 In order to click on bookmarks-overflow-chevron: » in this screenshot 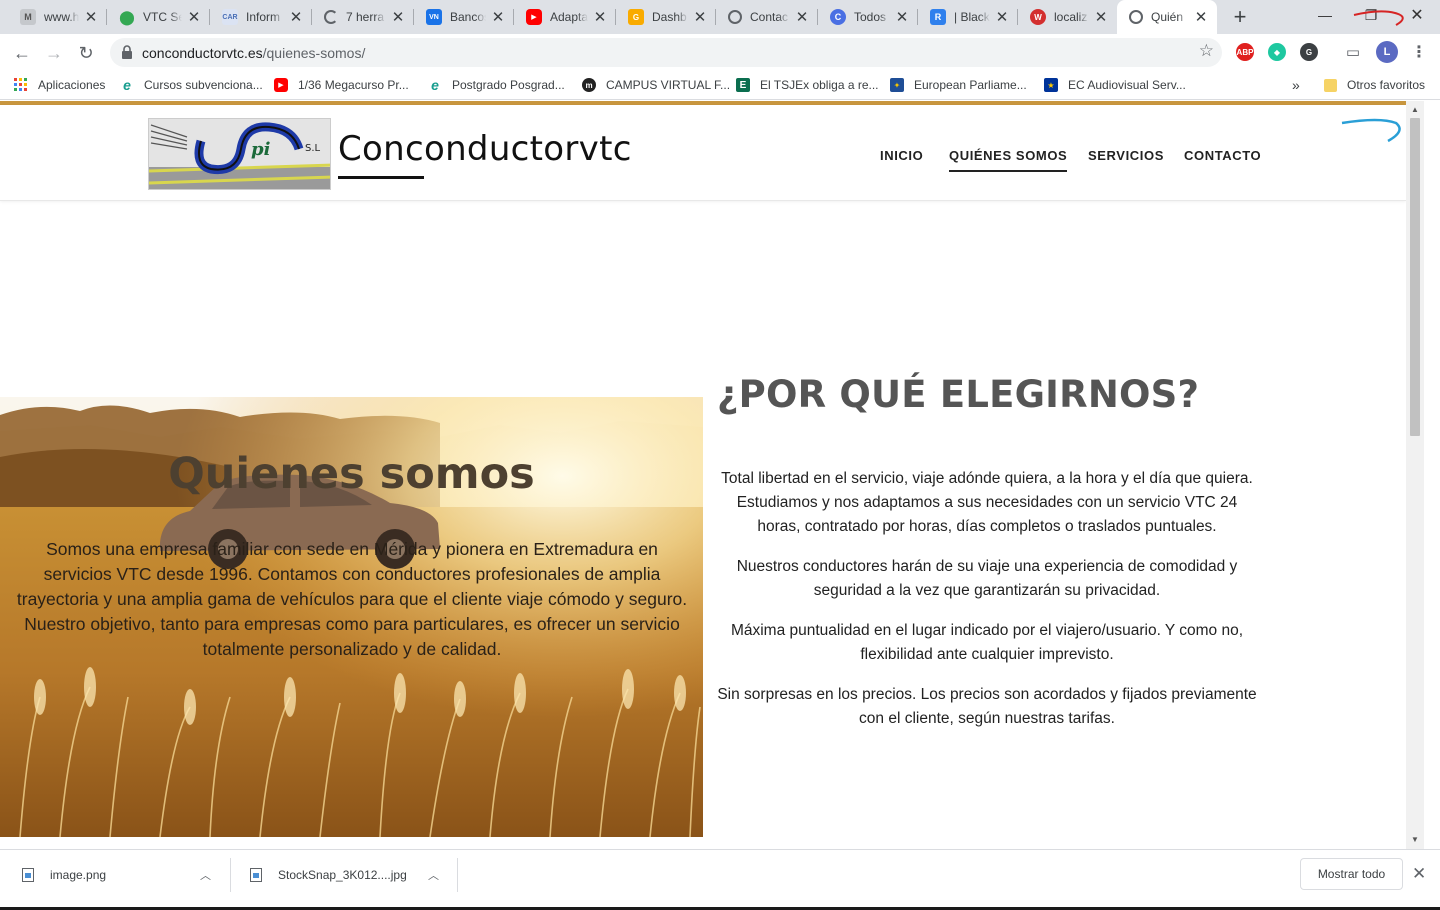, I will do `click(1296, 85)`.